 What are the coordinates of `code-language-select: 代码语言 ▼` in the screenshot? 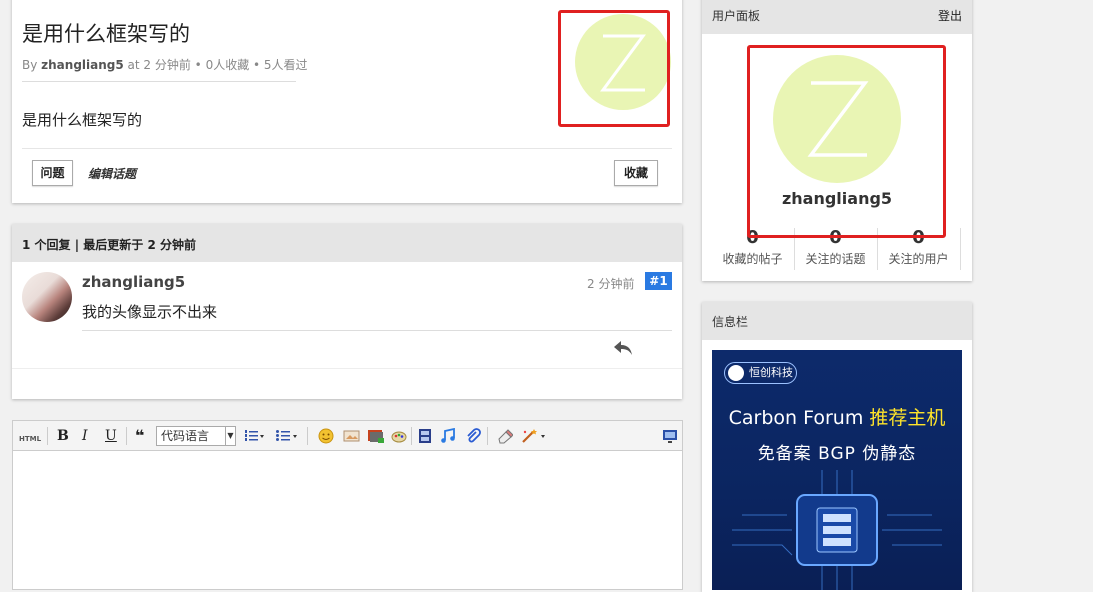 It's located at (196, 436).